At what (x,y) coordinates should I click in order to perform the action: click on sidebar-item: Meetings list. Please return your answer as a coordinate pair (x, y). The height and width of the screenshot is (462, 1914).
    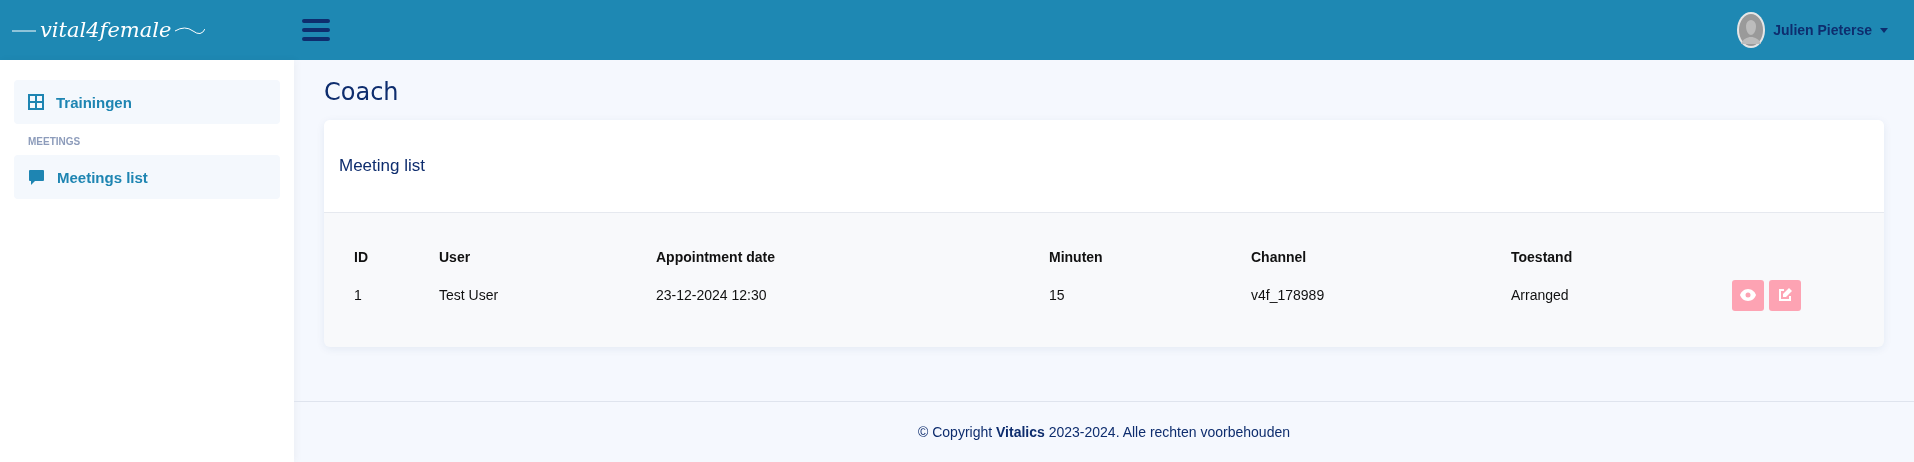
    Looking at the image, I should click on (147, 177).